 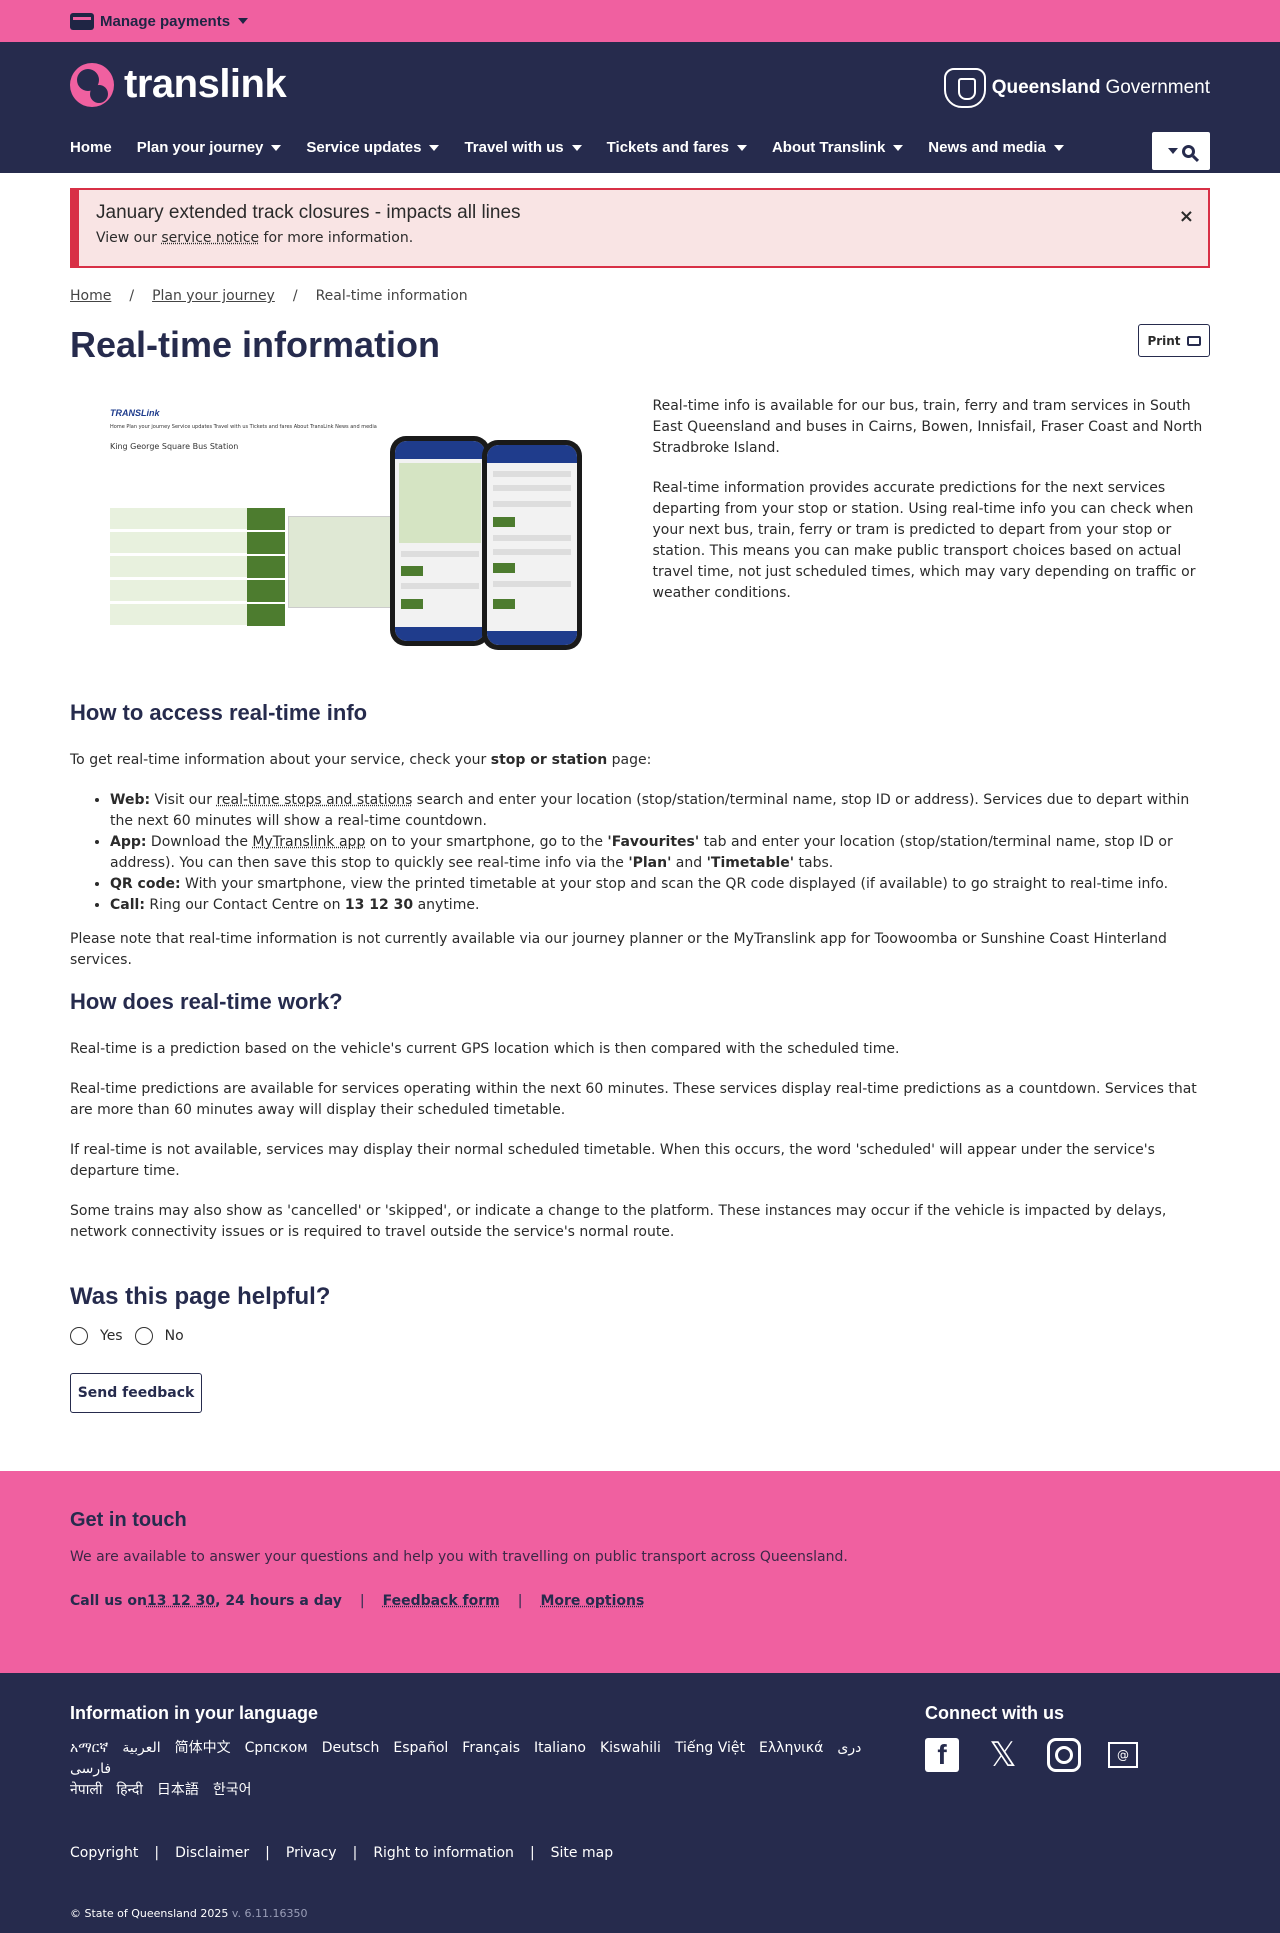 I want to click on language-link: Italiano, so click(x=560, y=1748).